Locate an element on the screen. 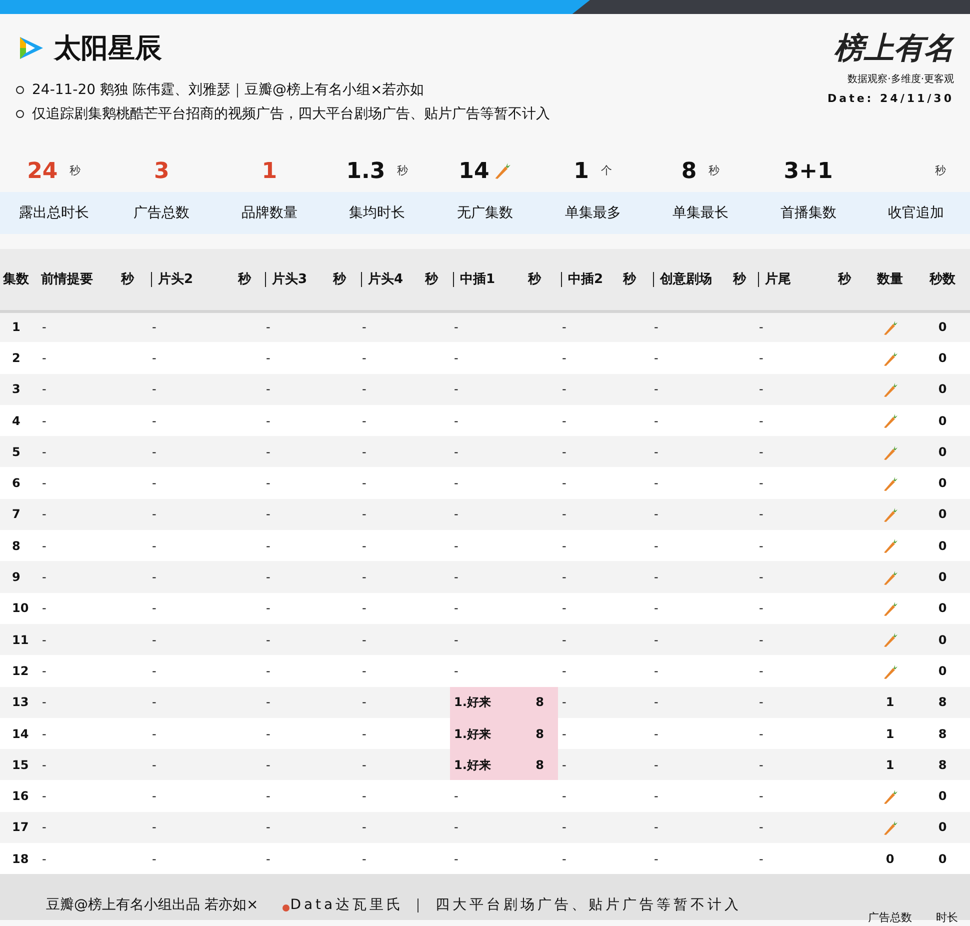  episode-number: 10 is located at coordinates (19, 608).